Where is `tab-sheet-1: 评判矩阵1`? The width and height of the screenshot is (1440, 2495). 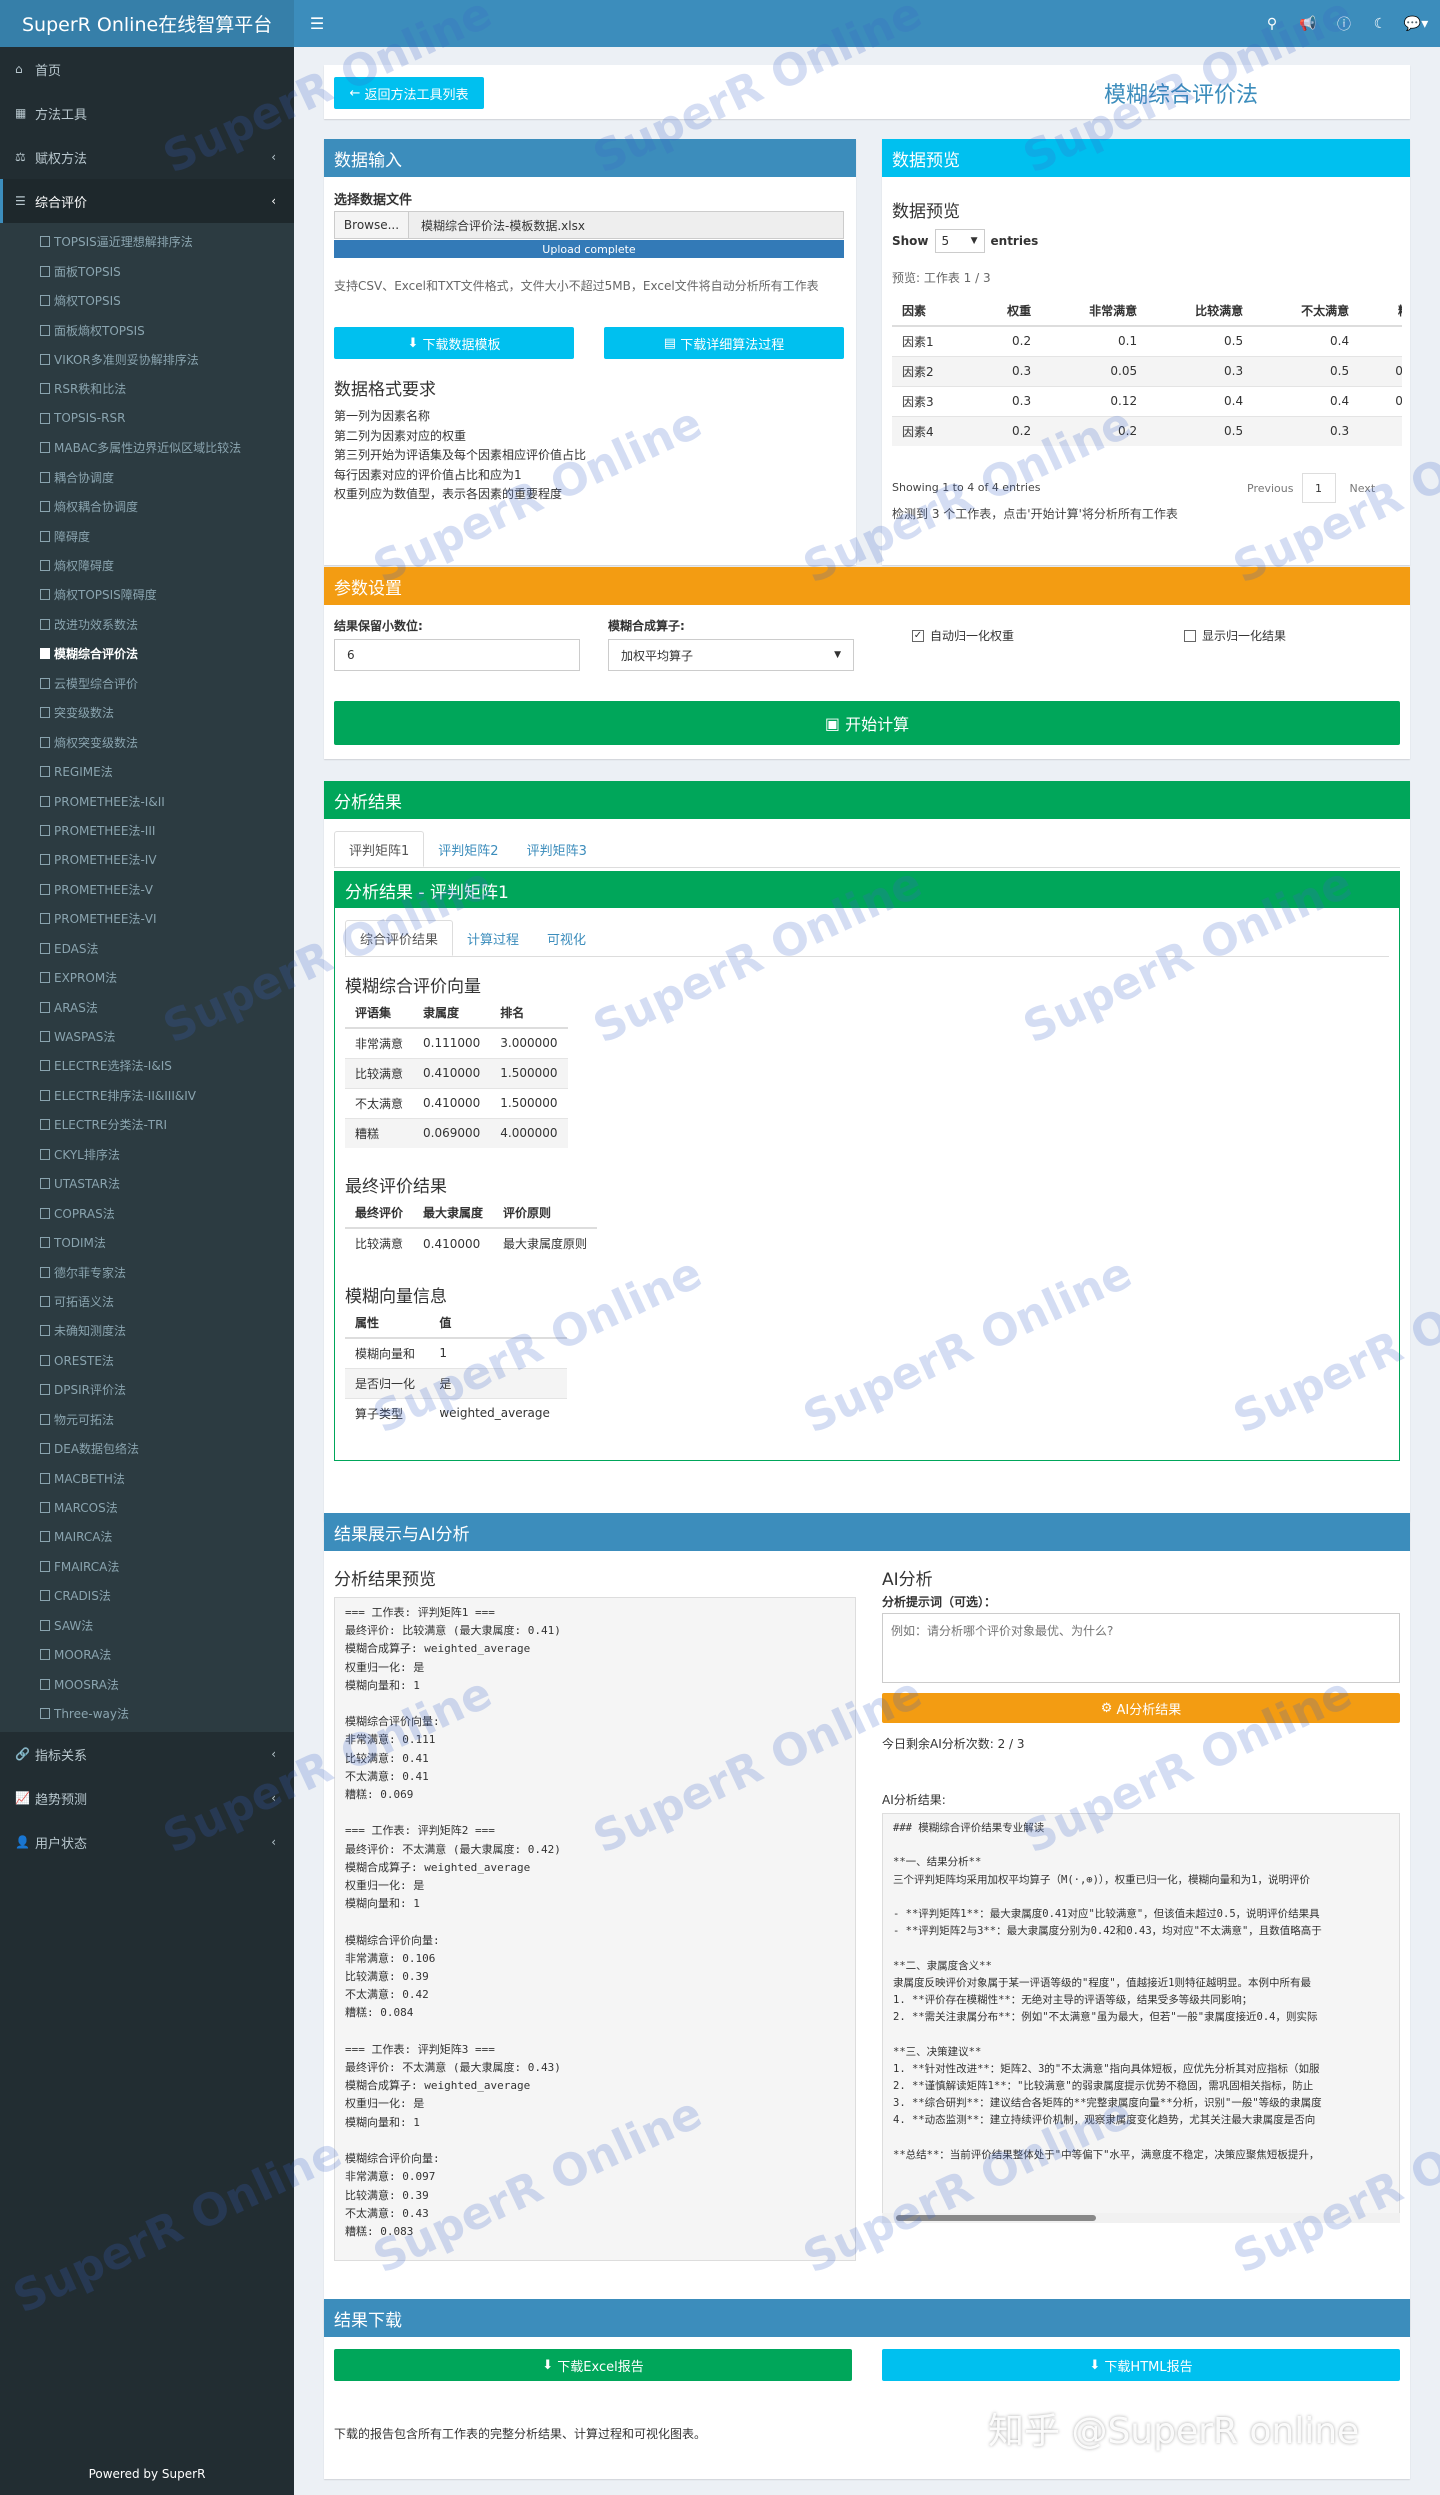 tab-sheet-1: 评判矩阵1 is located at coordinates (379, 849).